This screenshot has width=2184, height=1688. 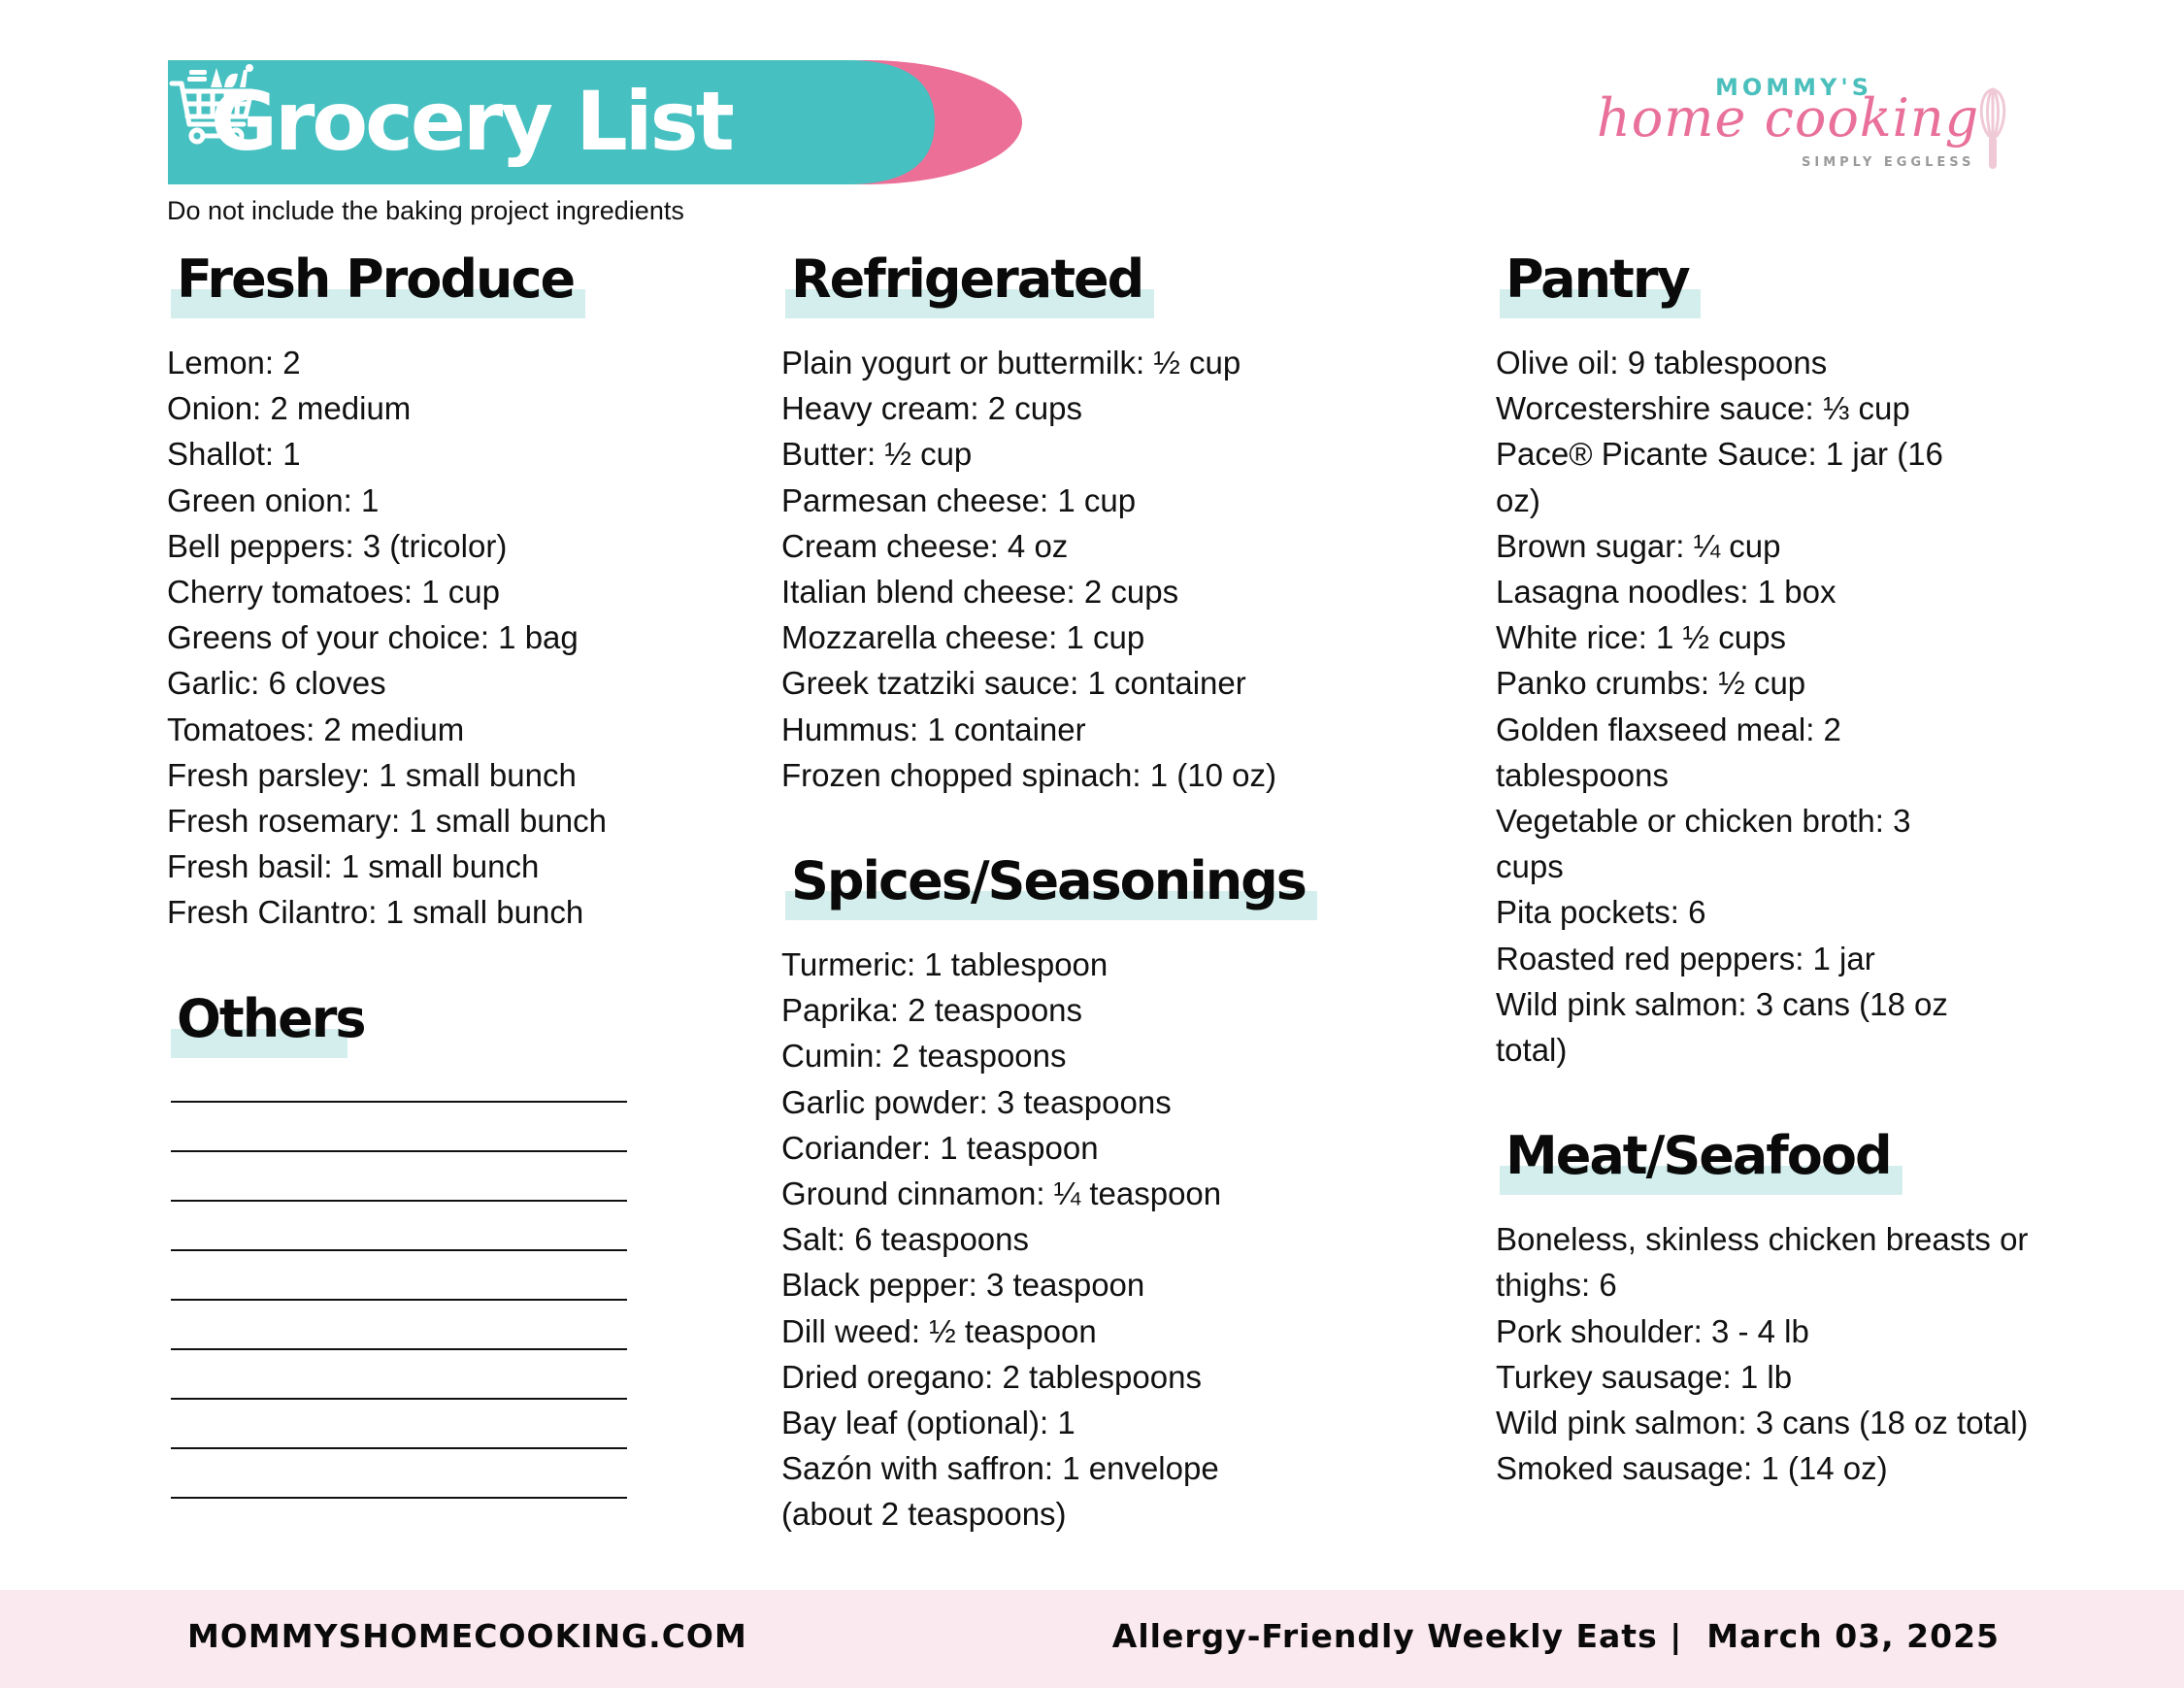 What do you see at coordinates (1692, 1468) in the screenshot?
I see `list-item: Smoked sausage: 1 (14 oz)` at bounding box center [1692, 1468].